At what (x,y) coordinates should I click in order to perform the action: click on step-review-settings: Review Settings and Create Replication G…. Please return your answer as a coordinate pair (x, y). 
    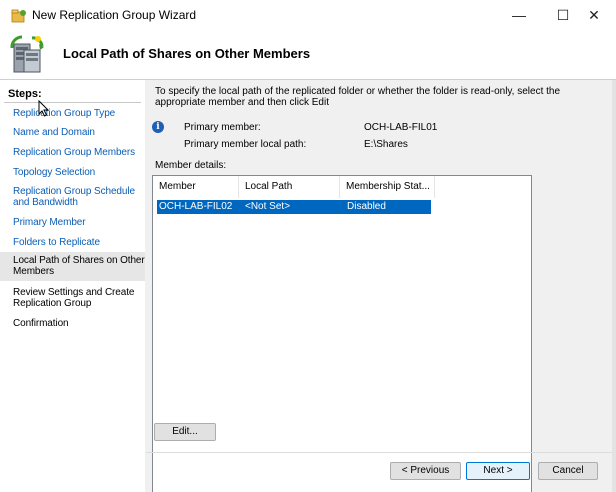
    Looking at the image, I should click on (74, 298).